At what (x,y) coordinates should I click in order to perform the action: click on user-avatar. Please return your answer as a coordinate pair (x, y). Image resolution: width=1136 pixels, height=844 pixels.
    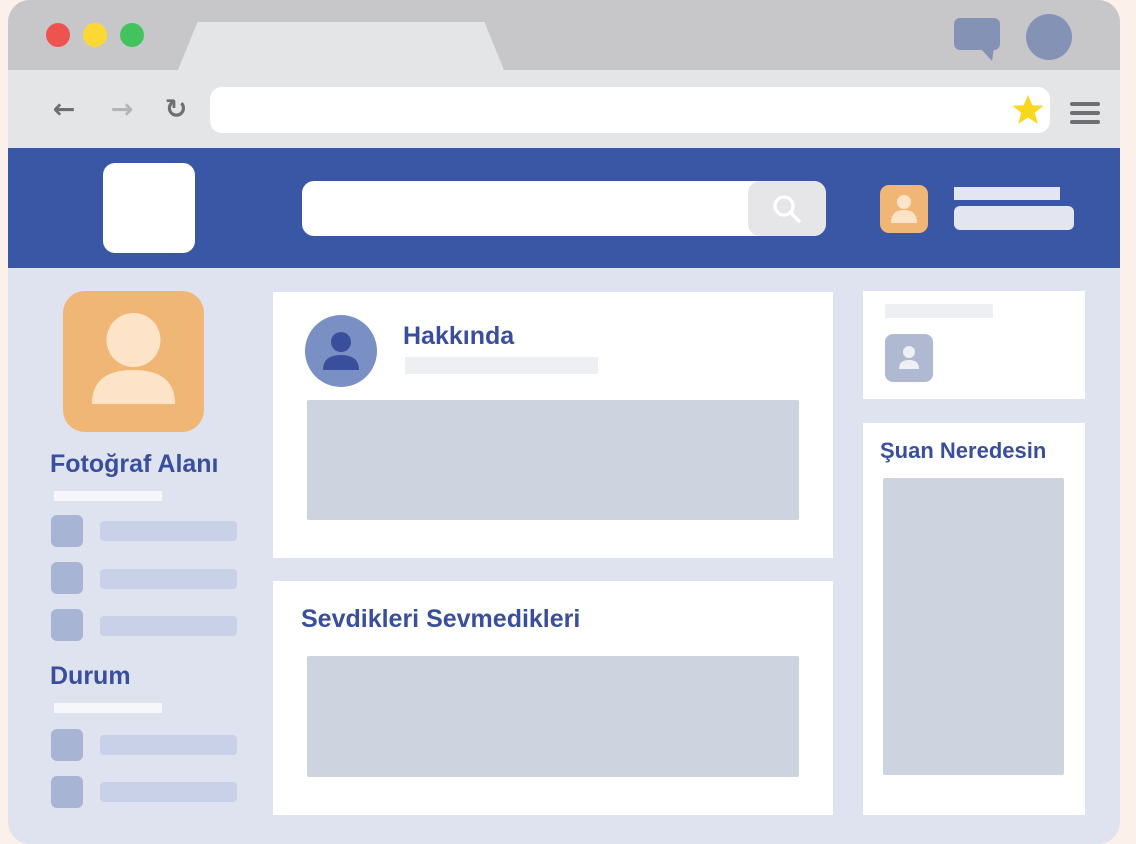
    Looking at the image, I should click on (904, 209).